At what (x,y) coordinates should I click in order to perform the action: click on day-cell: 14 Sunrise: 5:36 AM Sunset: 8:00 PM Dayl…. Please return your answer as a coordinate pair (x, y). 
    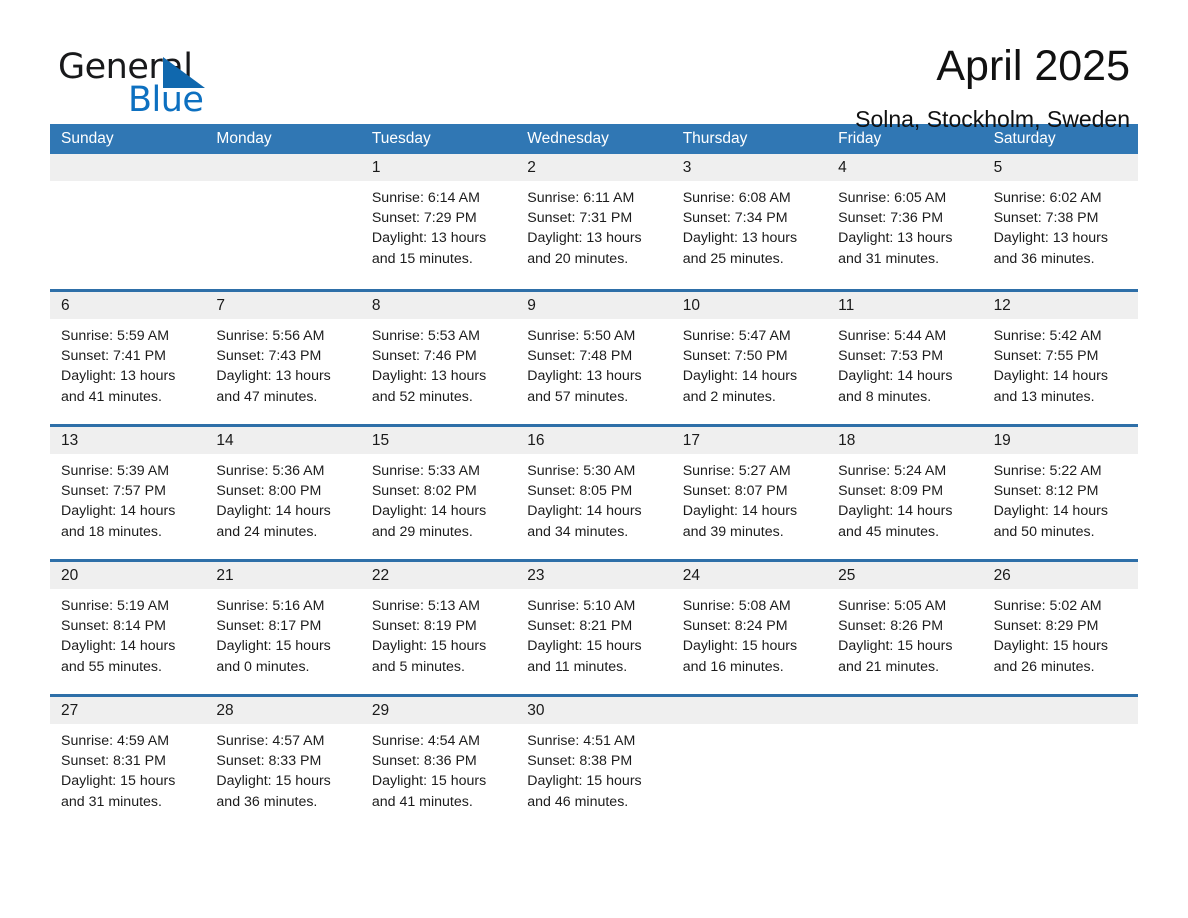
    Looking at the image, I should click on (283, 493).